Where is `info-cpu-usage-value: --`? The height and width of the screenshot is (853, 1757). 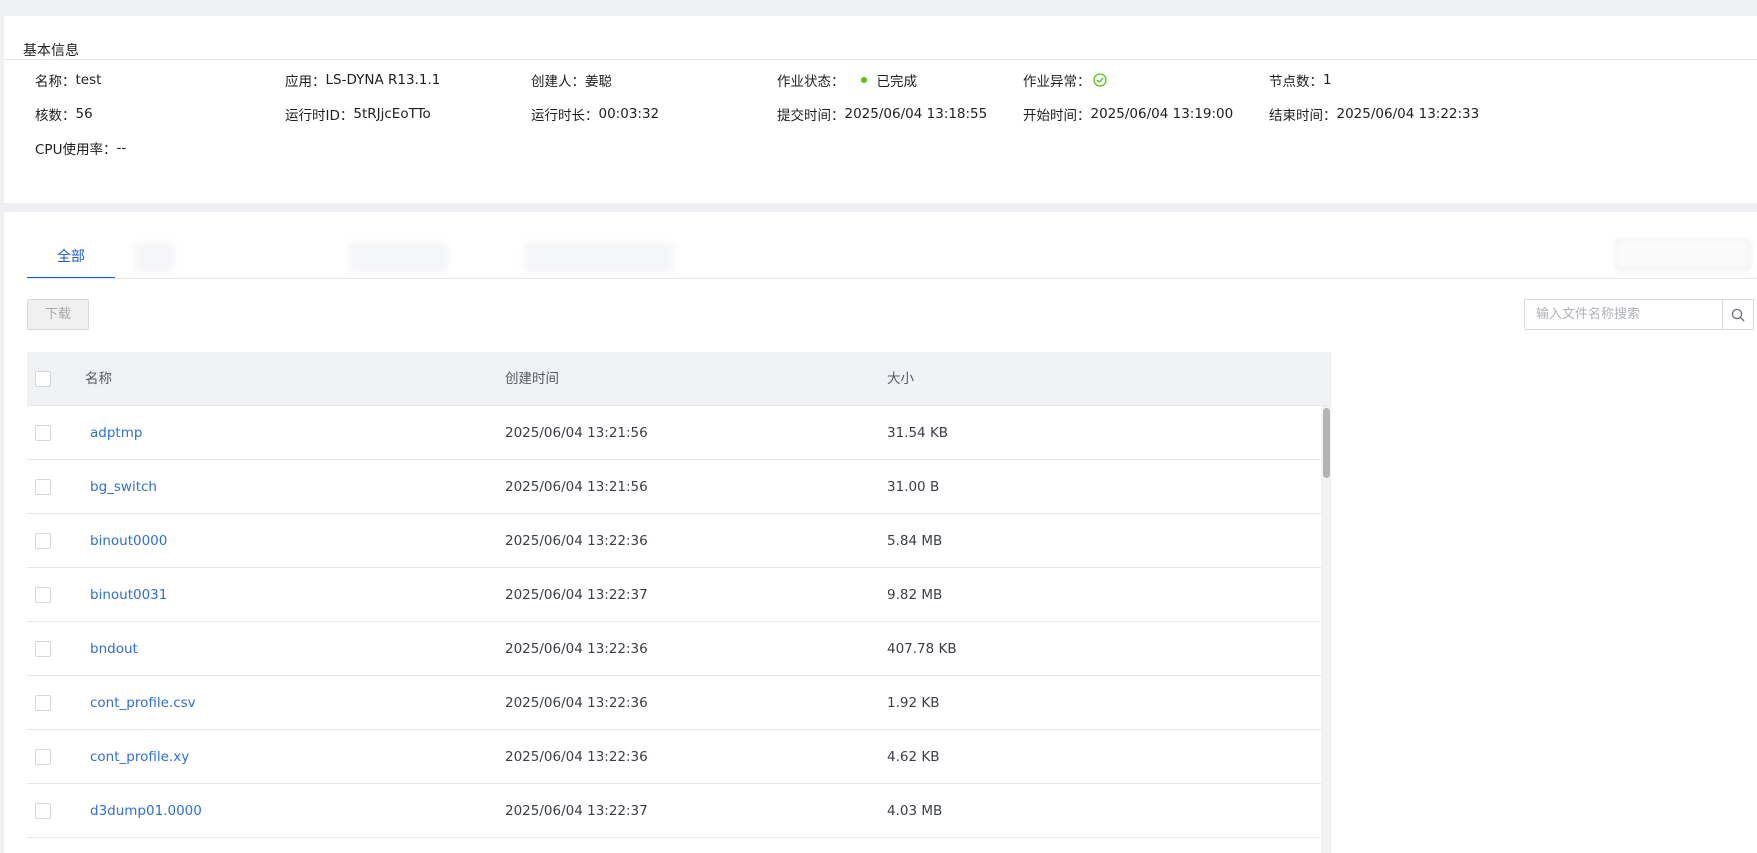 info-cpu-usage-value: -- is located at coordinates (121, 148).